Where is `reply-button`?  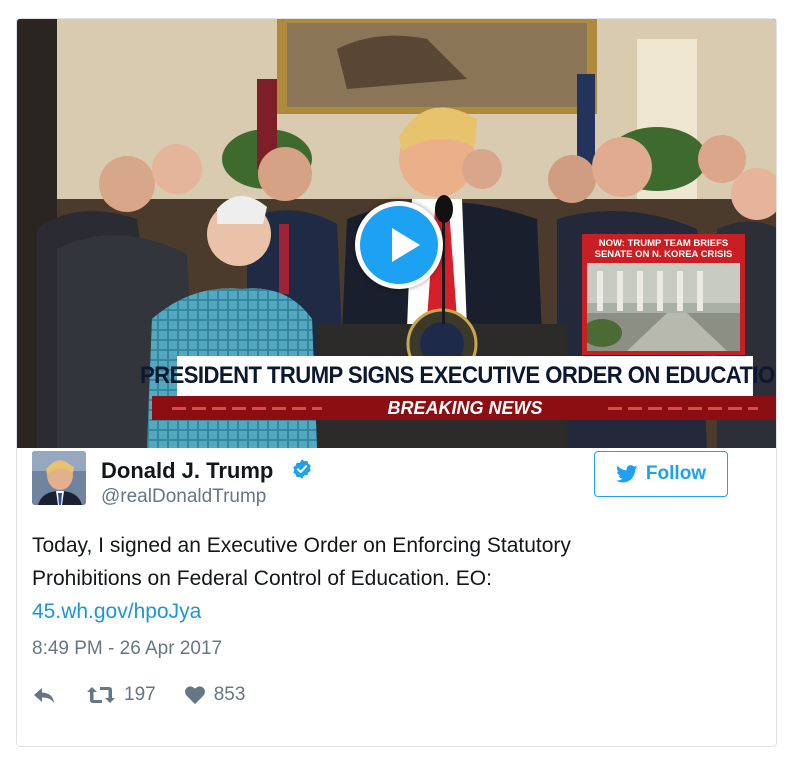 reply-button is located at coordinates (44, 695).